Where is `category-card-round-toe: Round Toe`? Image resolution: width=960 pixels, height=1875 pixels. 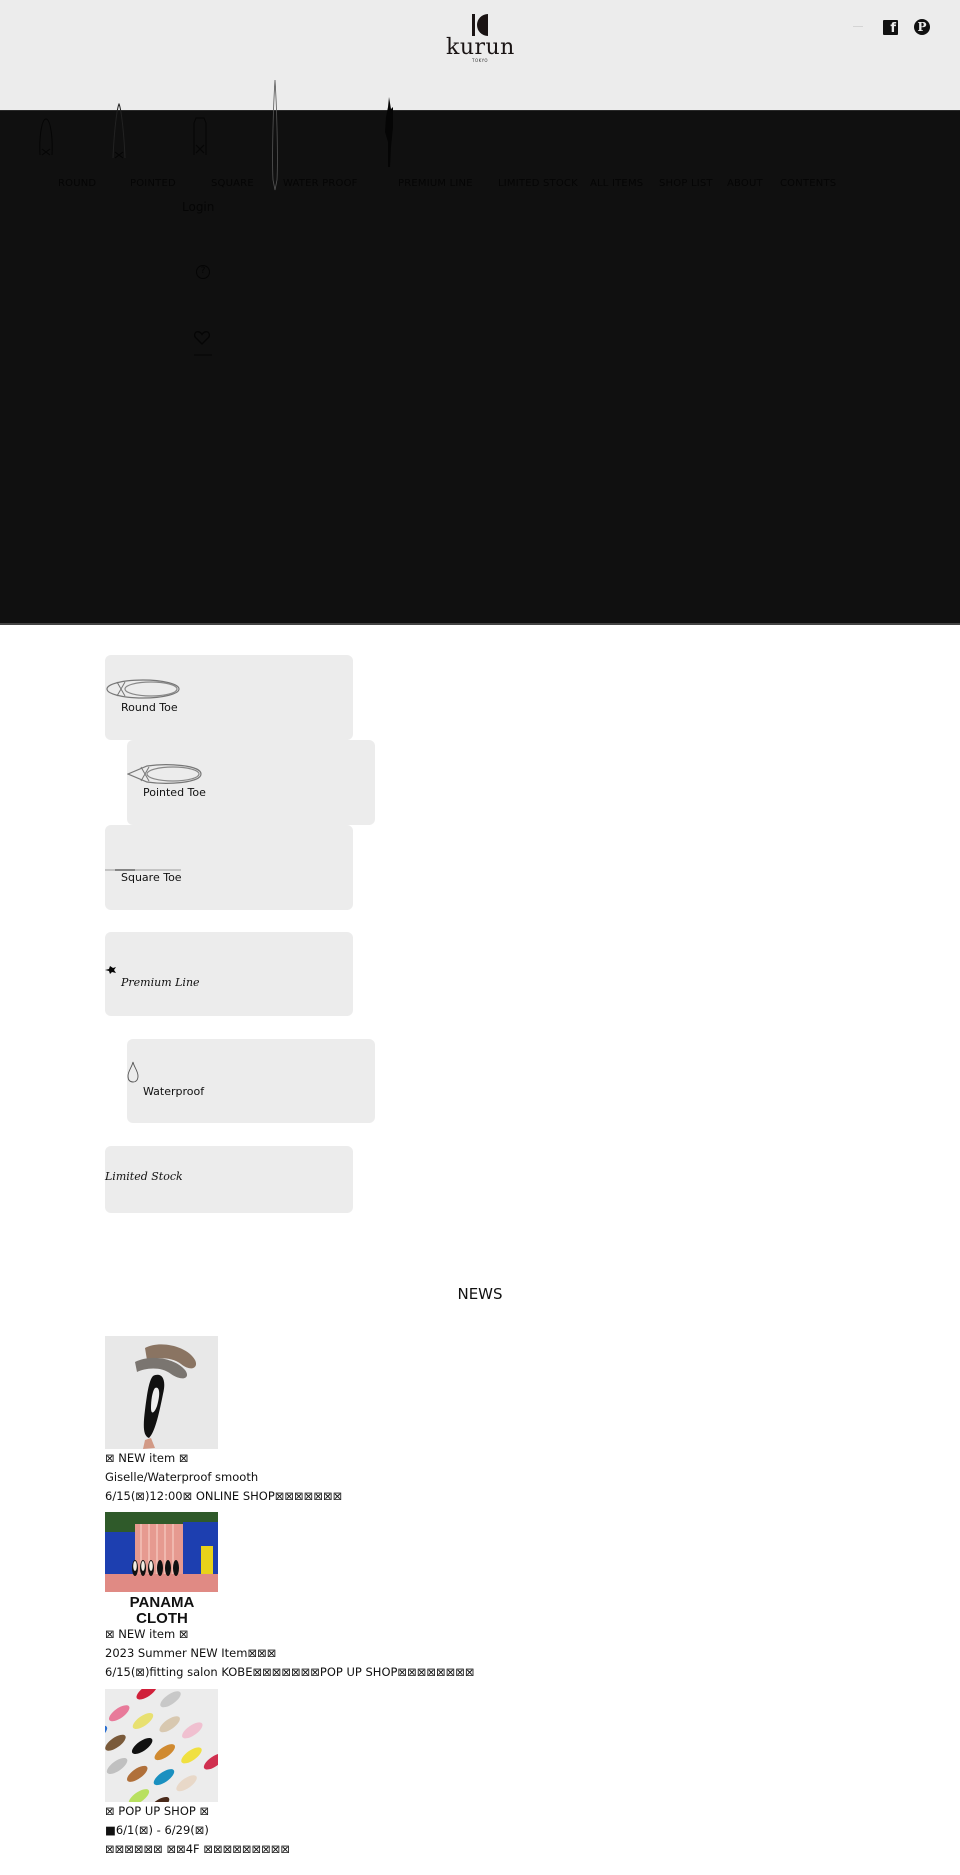
category-card-round-toe: Round Toe is located at coordinates (229, 697).